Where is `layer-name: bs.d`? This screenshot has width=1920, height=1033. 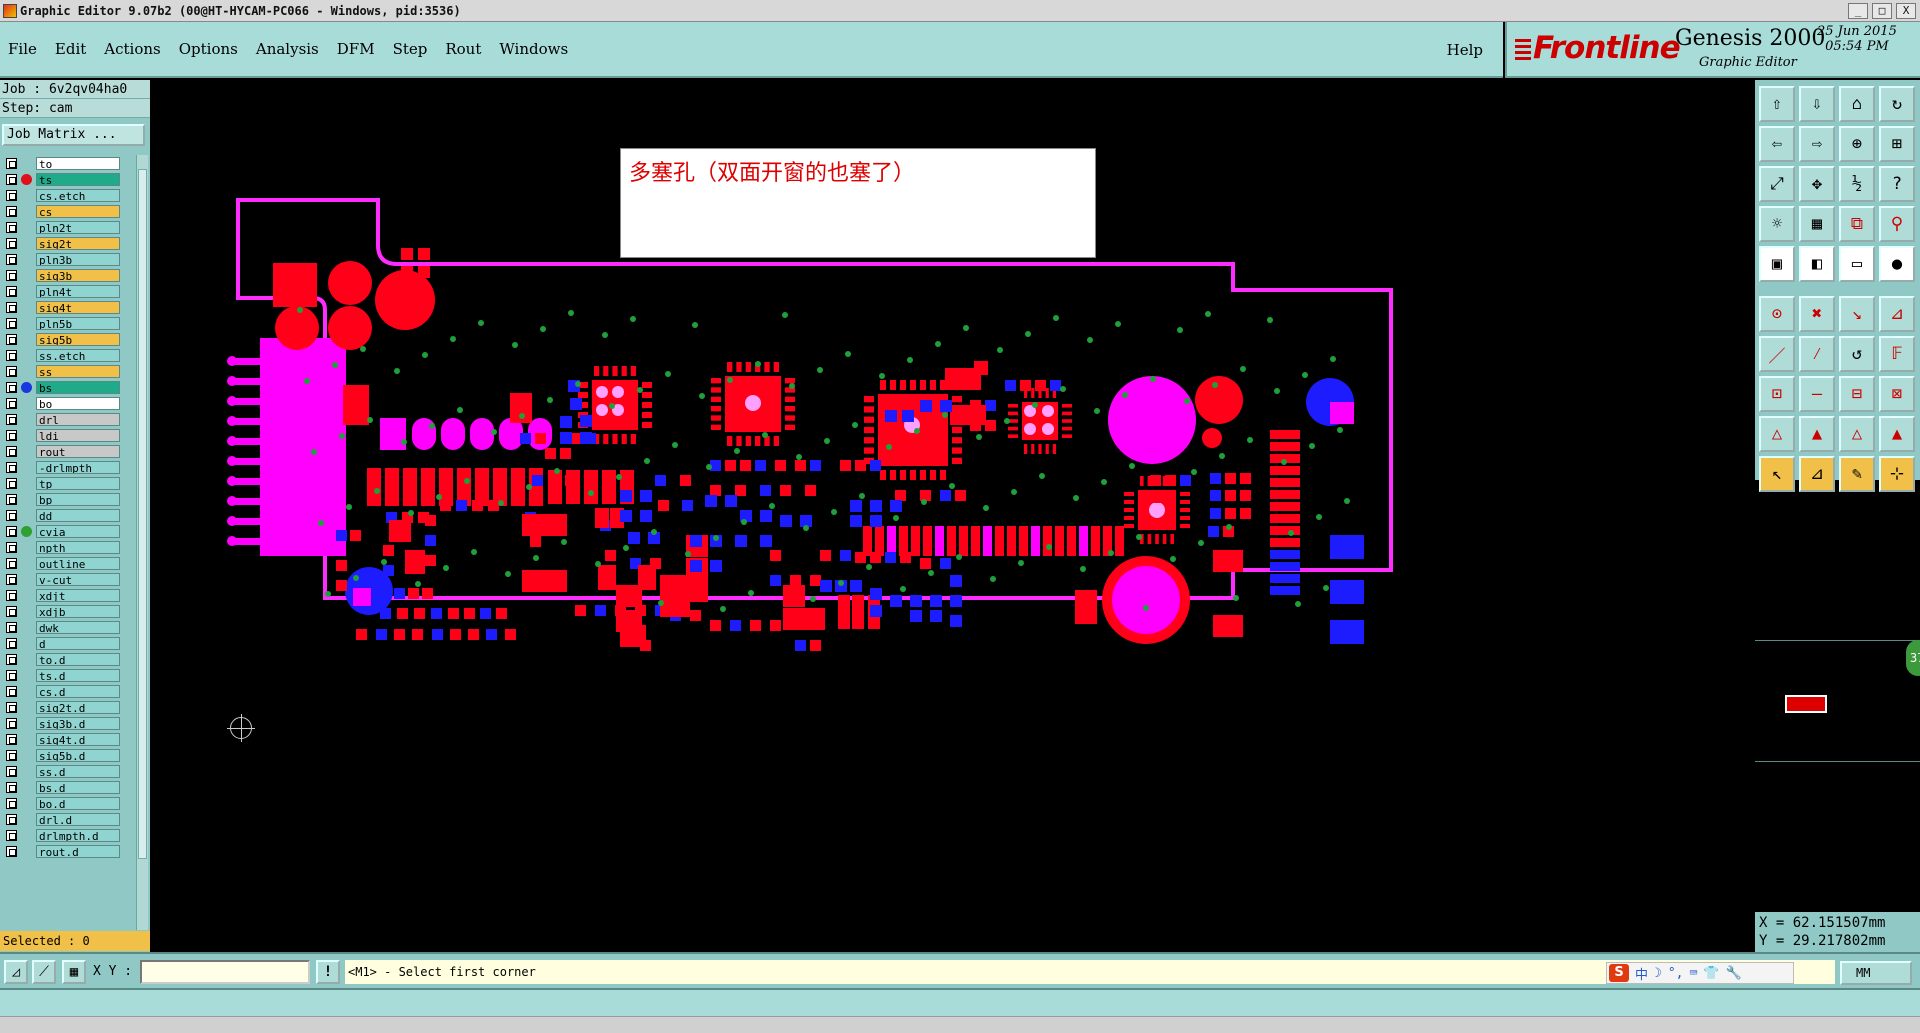 layer-name: bs.d is located at coordinates (78, 787).